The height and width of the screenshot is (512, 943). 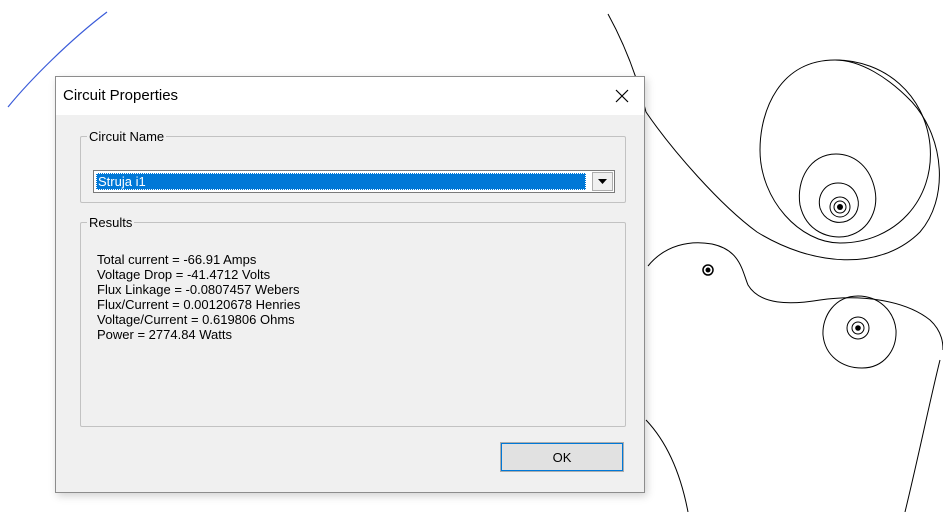 What do you see at coordinates (859, 332) in the screenshot?
I see `contour-lower-outer` at bounding box center [859, 332].